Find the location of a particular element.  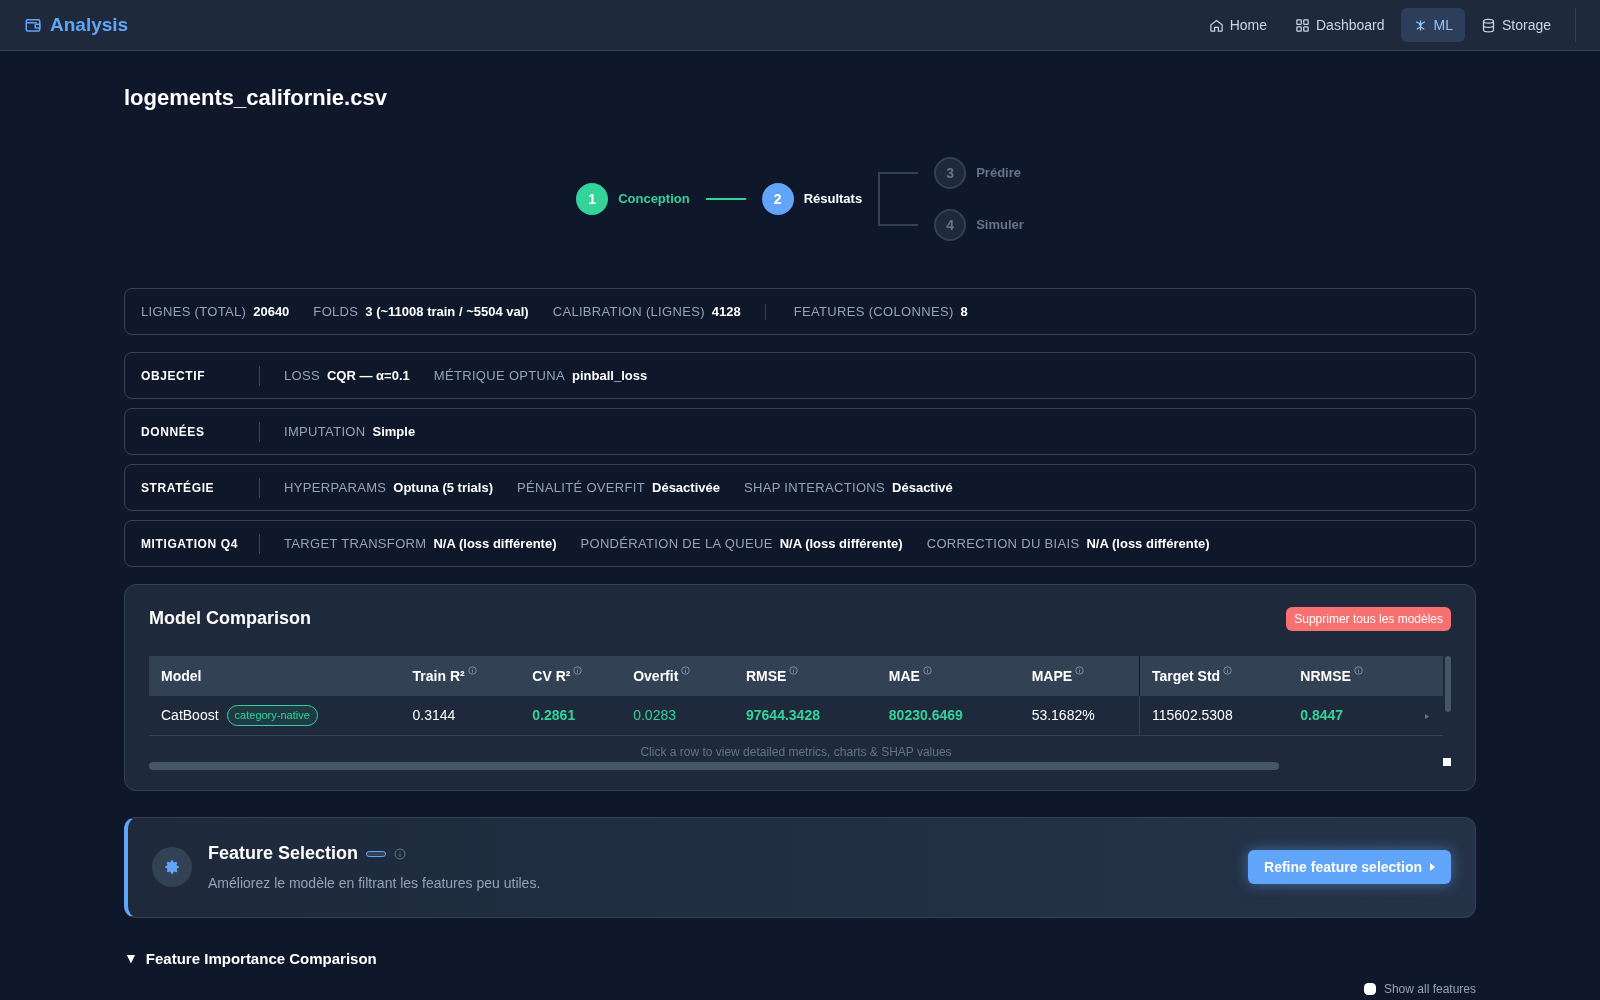

table-cell: 53.1682% is located at coordinates (1079, 715).